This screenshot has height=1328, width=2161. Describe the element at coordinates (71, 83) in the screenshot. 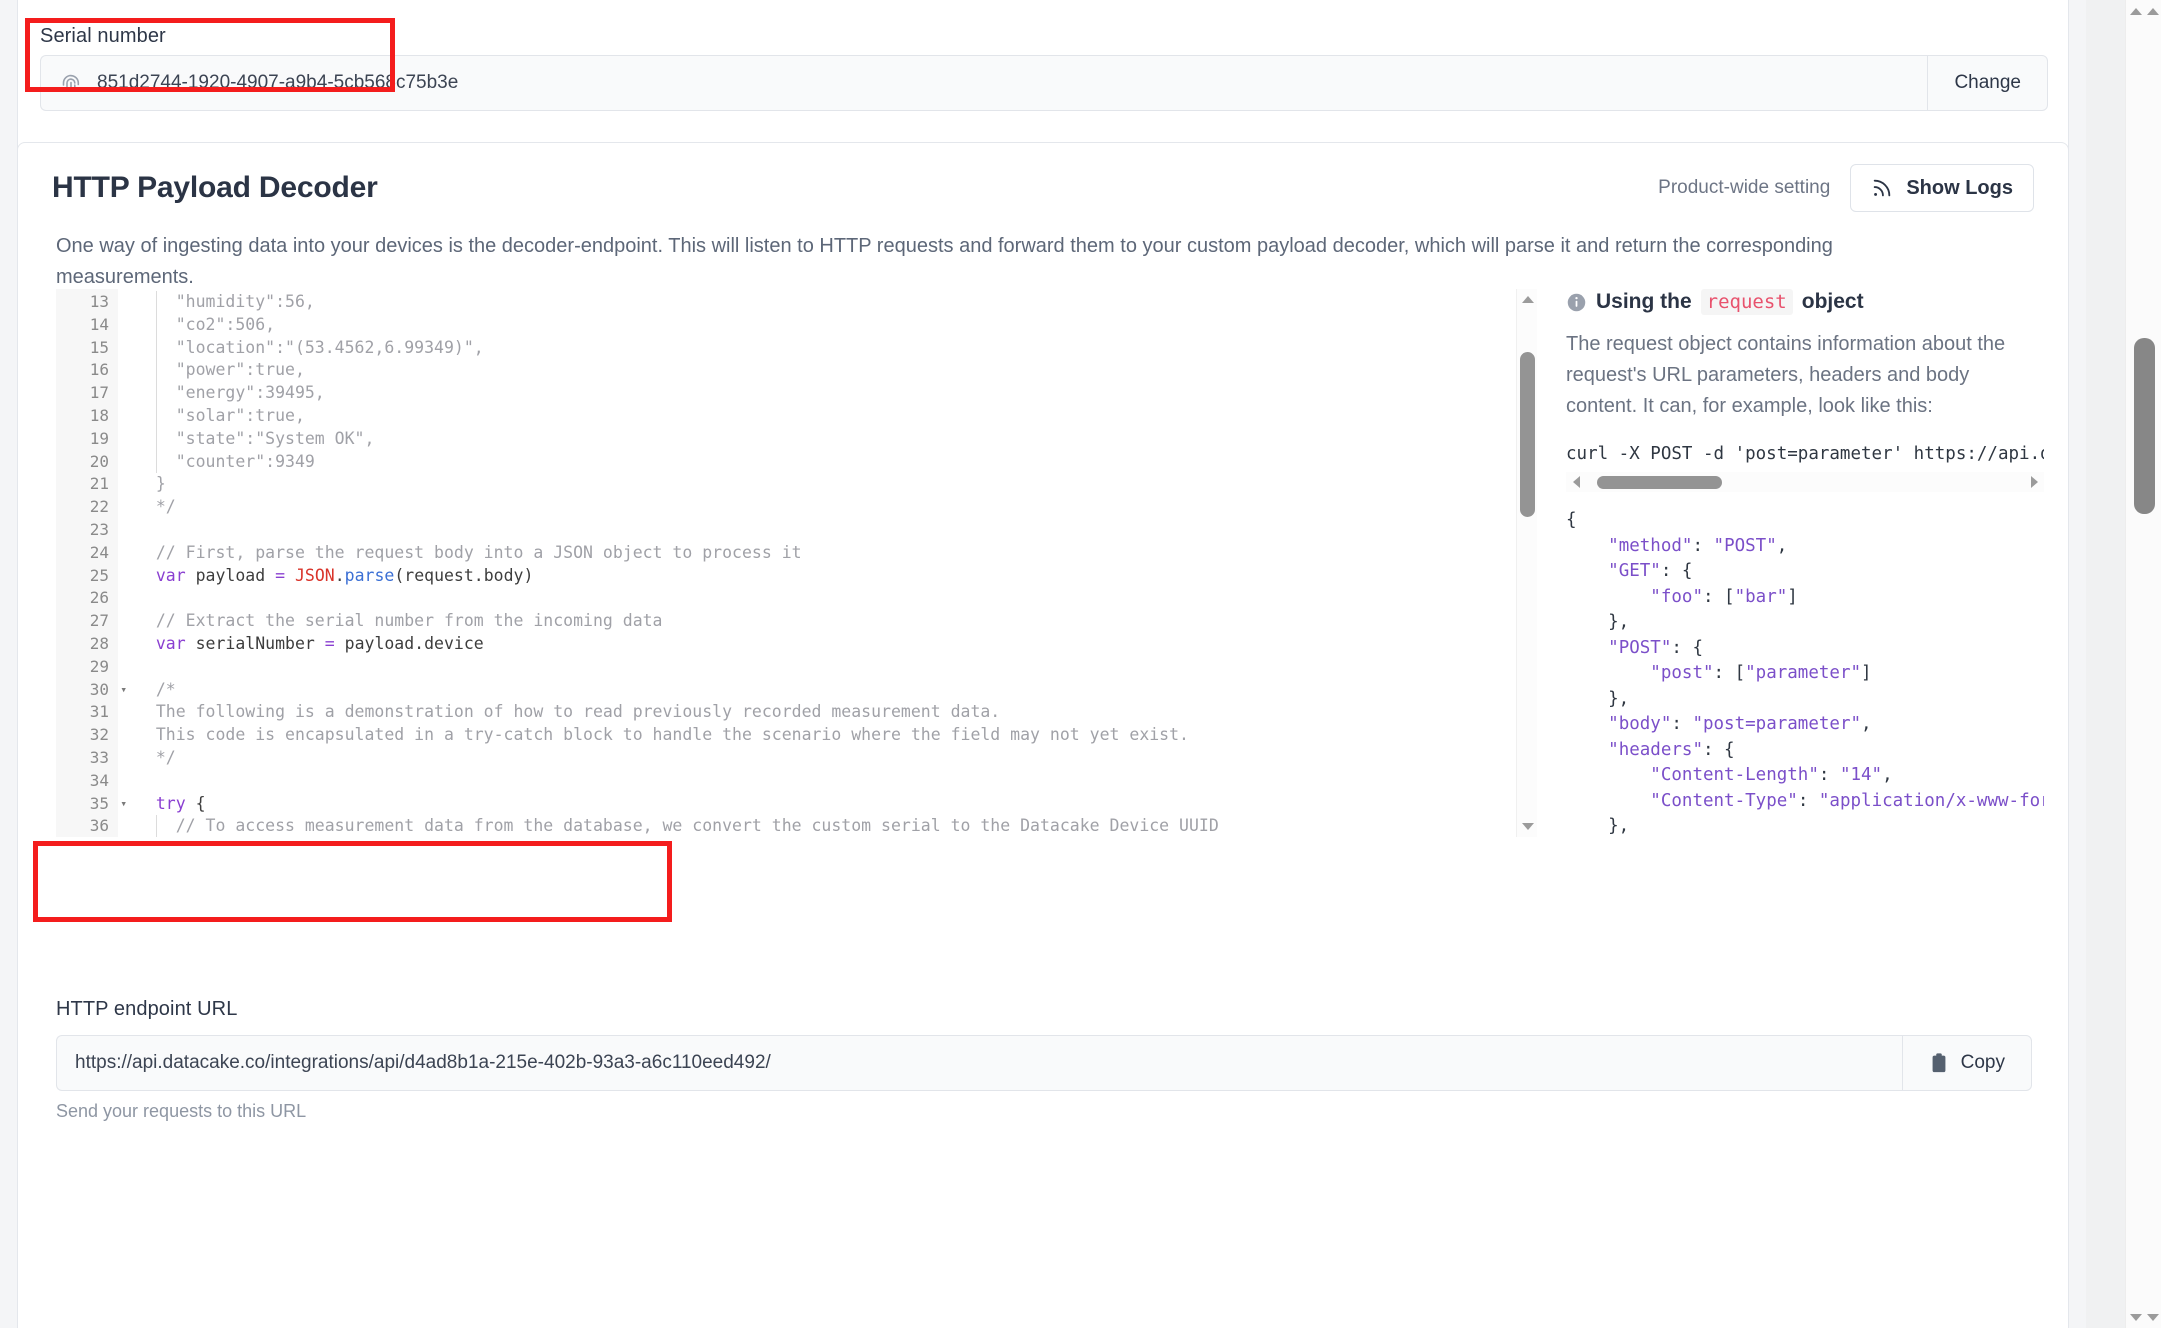

I see `fingerprint-icon` at that location.